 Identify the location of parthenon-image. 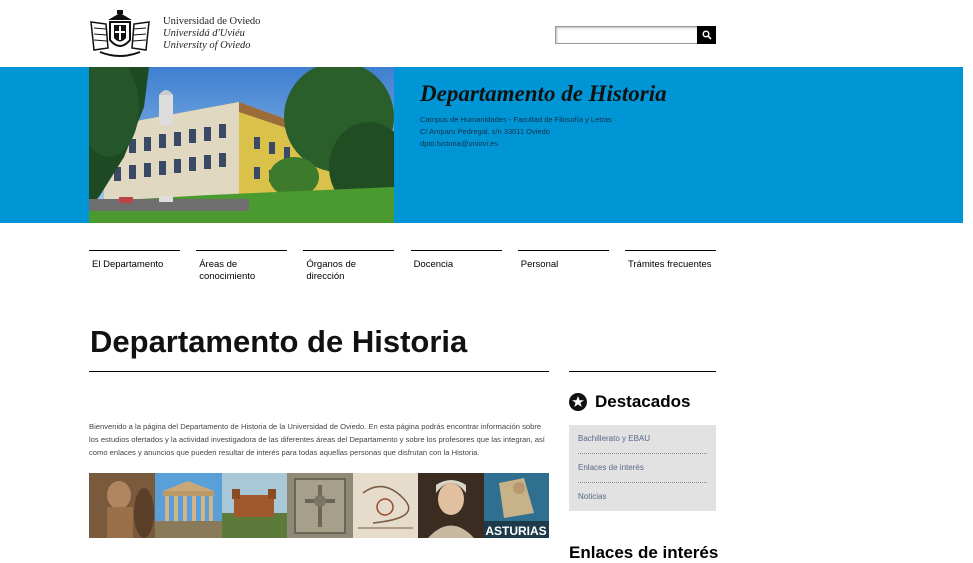
(188, 505).